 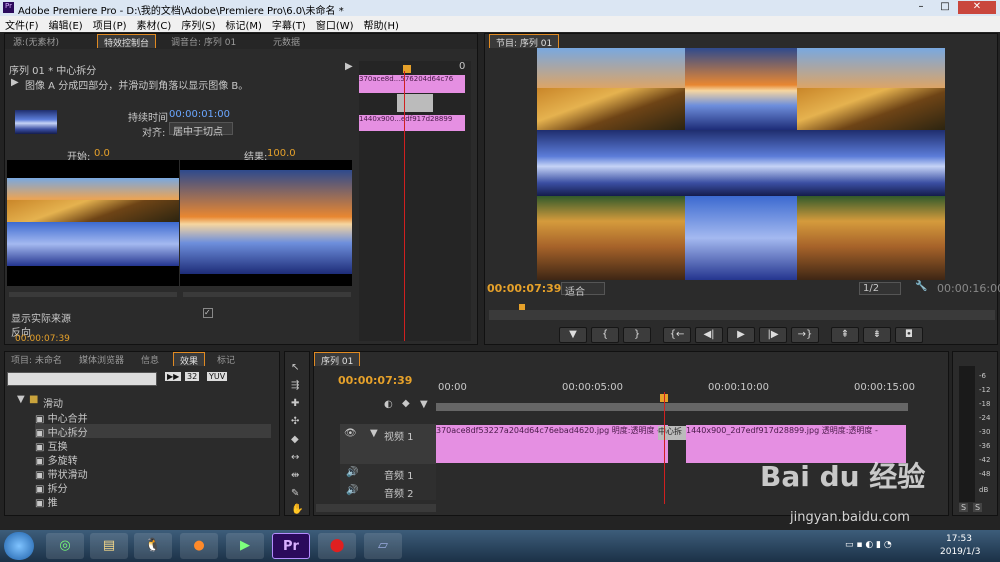 What do you see at coordinates (243, 24) in the screenshot?
I see `menu-marker: 标记(M)` at bounding box center [243, 24].